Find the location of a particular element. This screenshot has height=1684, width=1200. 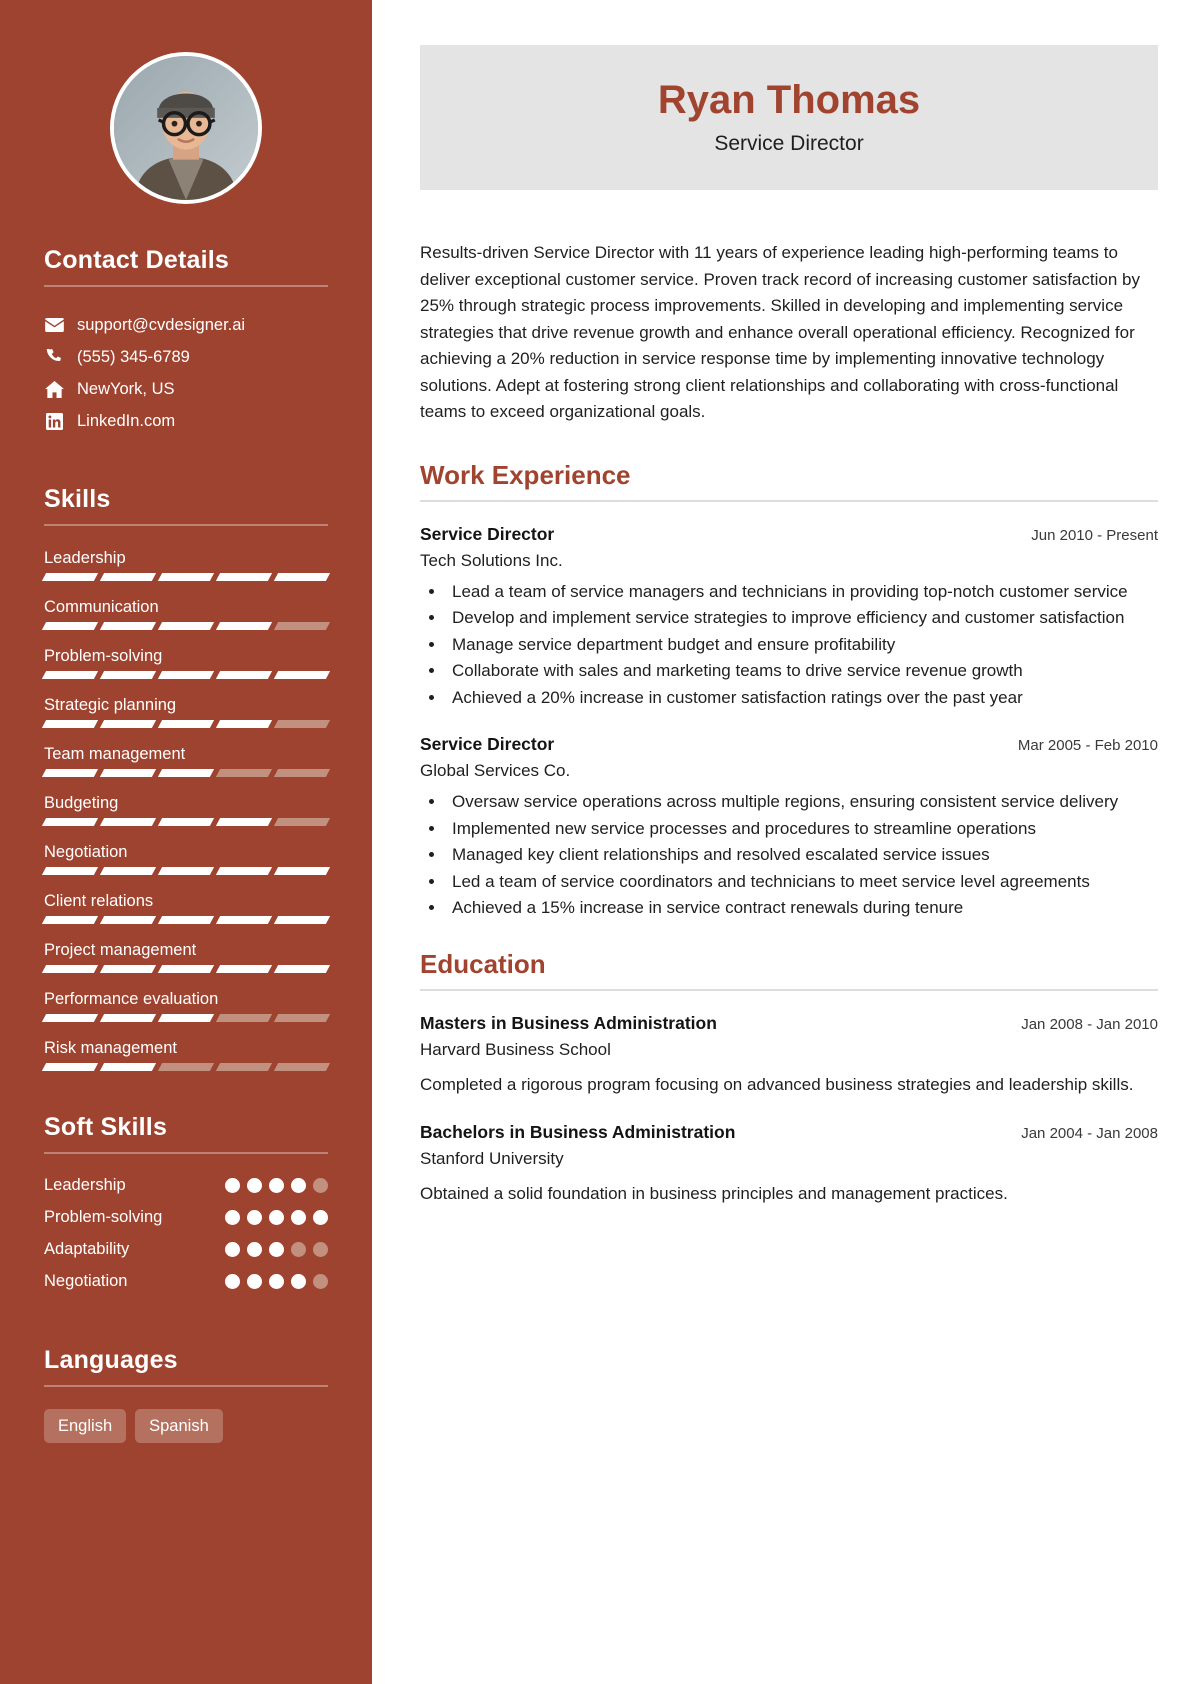

home-icon is located at coordinates (54, 389).